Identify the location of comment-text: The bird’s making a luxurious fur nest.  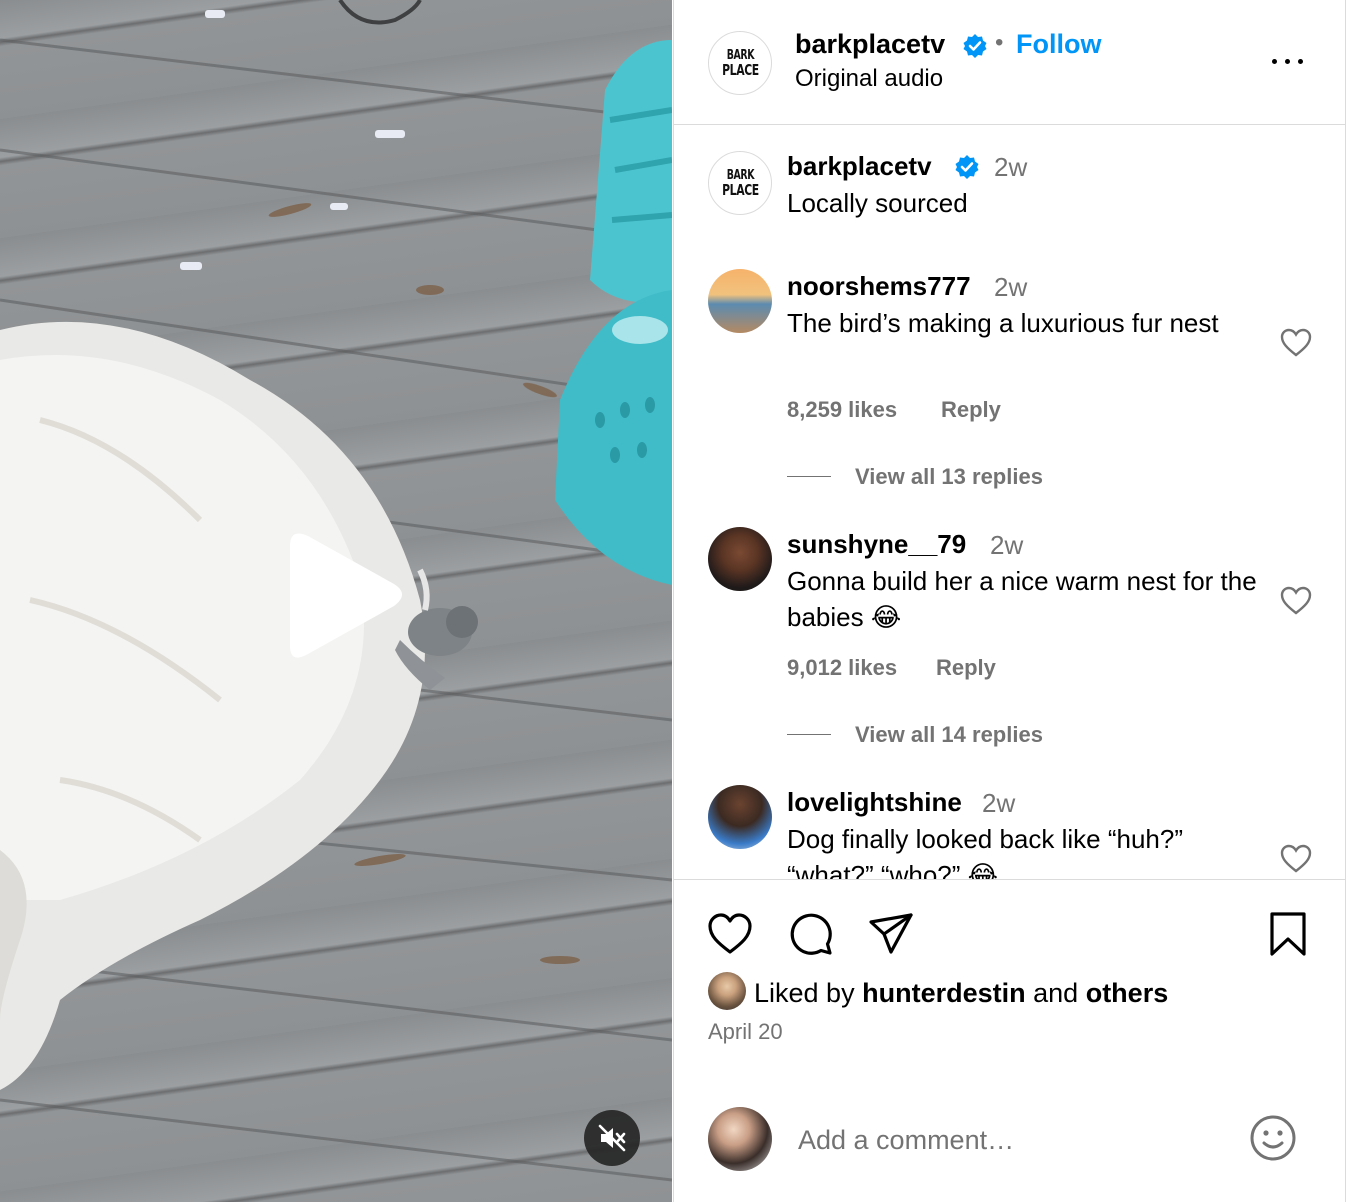
(1003, 323).